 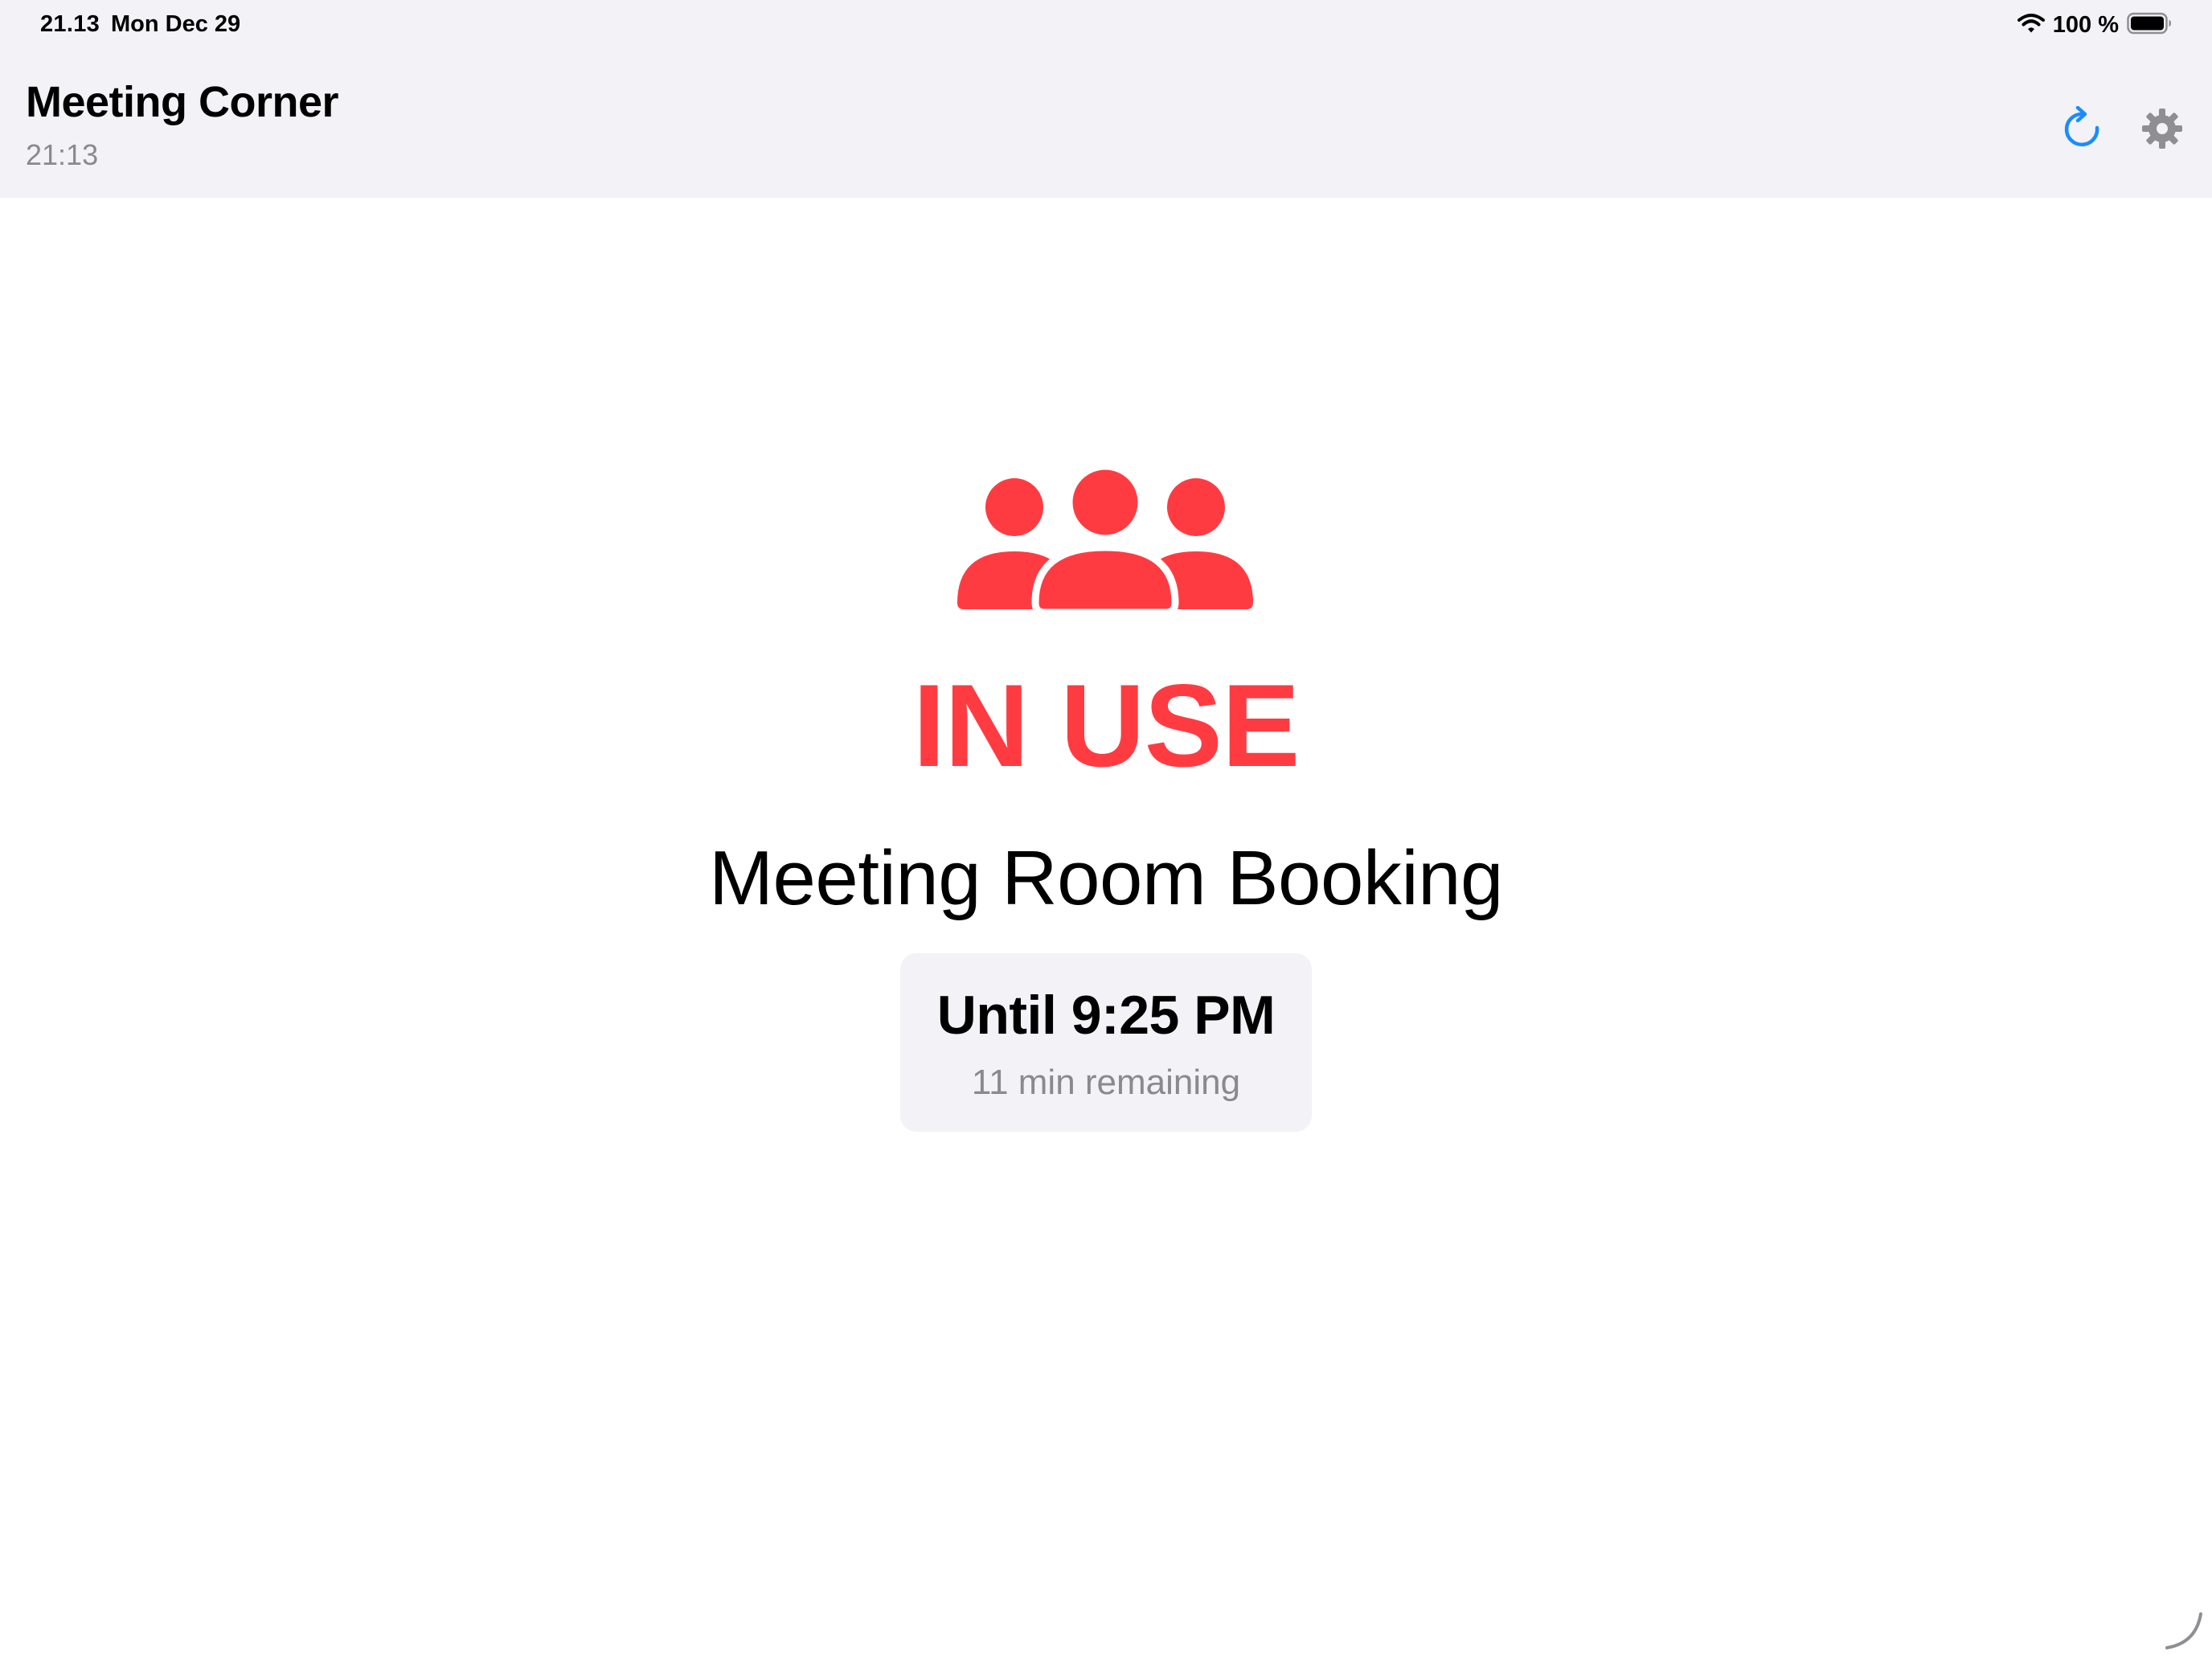 I want to click on refresh-icon, so click(x=2082, y=130).